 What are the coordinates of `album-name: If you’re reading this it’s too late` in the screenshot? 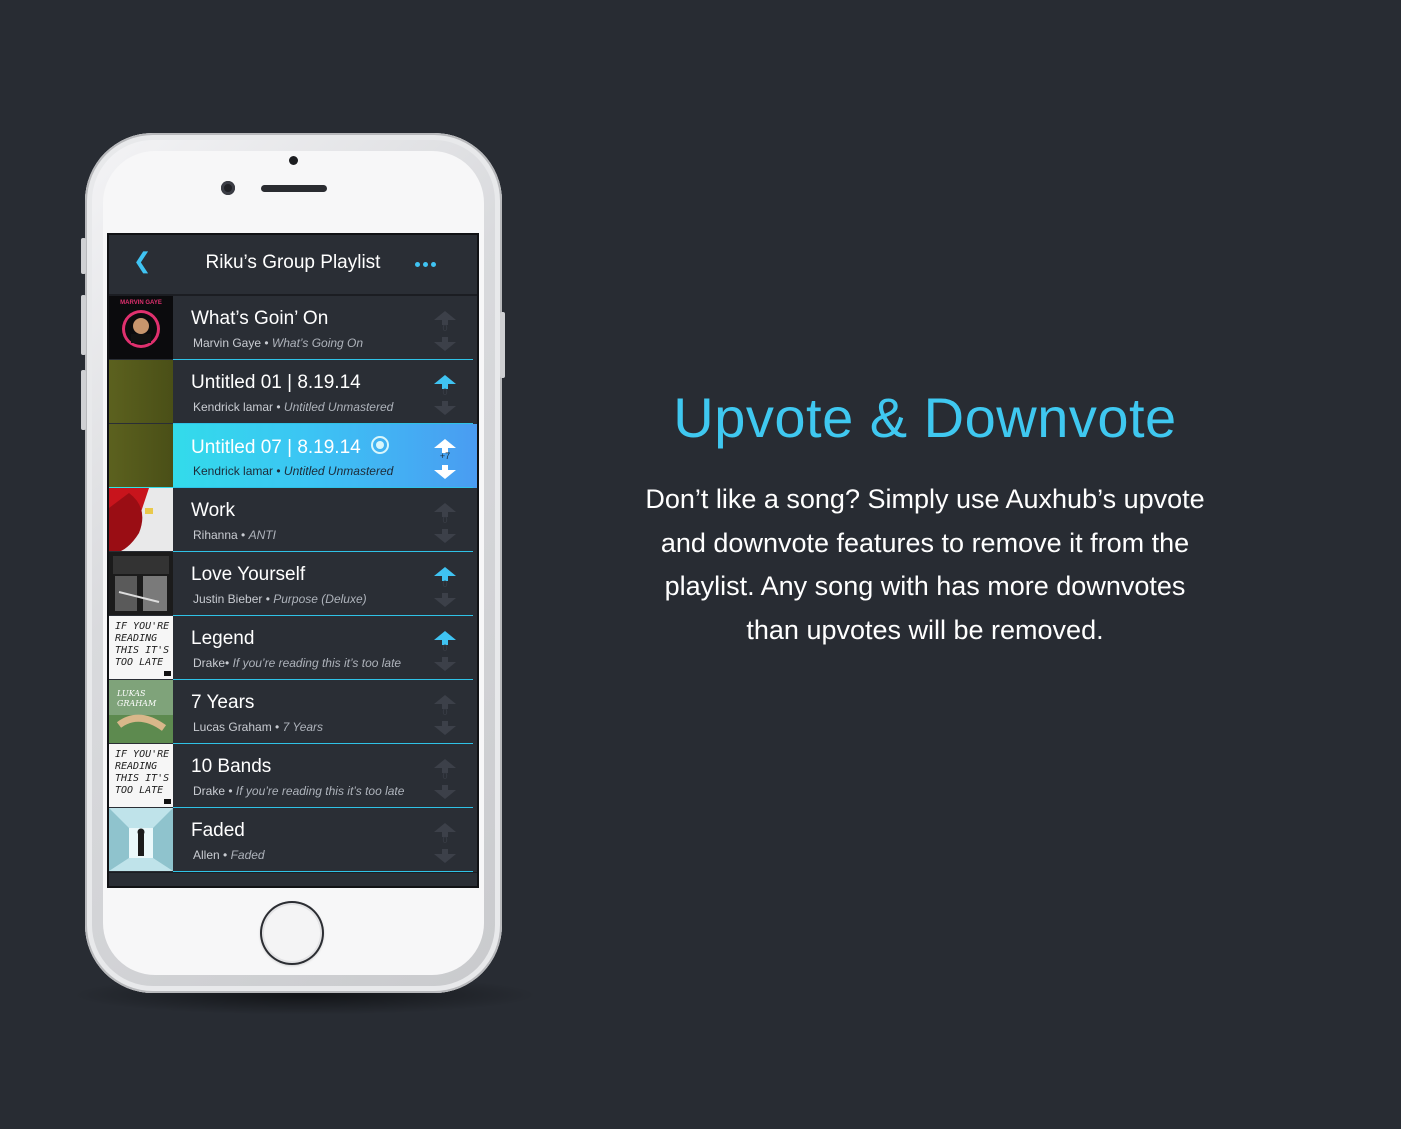 It's located at (317, 663).